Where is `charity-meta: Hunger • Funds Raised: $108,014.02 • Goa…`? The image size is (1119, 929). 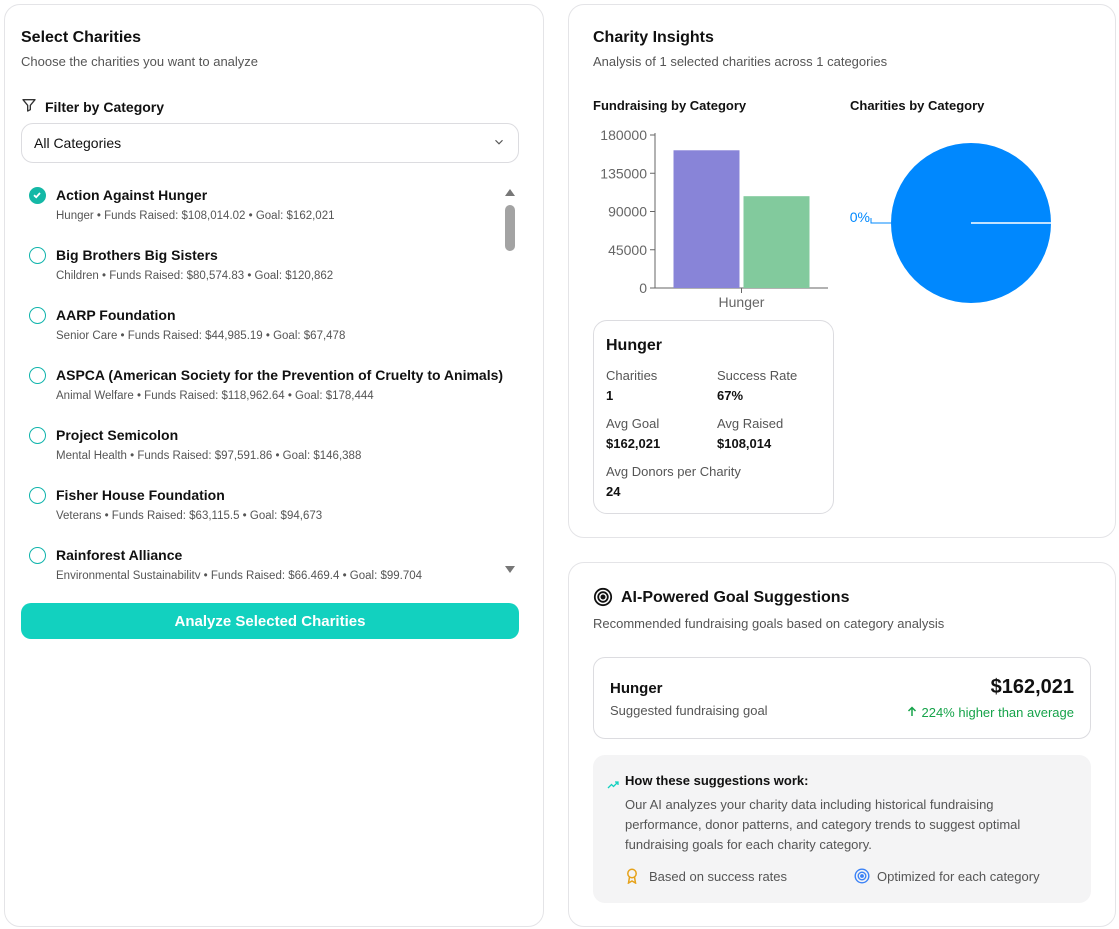 charity-meta: Hunger • Funds Raised: $108,014.02 • Goa… is located at coordinates (195, 216).